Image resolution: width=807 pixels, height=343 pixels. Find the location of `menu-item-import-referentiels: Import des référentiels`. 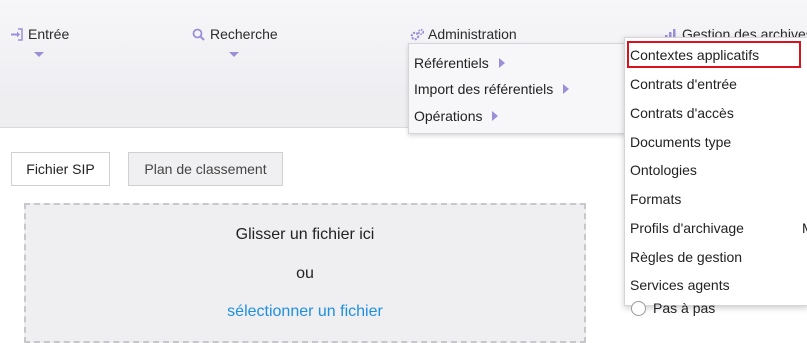

menu-item-import-referentiels: Import des référentiels is located at coordinates (492, 89).